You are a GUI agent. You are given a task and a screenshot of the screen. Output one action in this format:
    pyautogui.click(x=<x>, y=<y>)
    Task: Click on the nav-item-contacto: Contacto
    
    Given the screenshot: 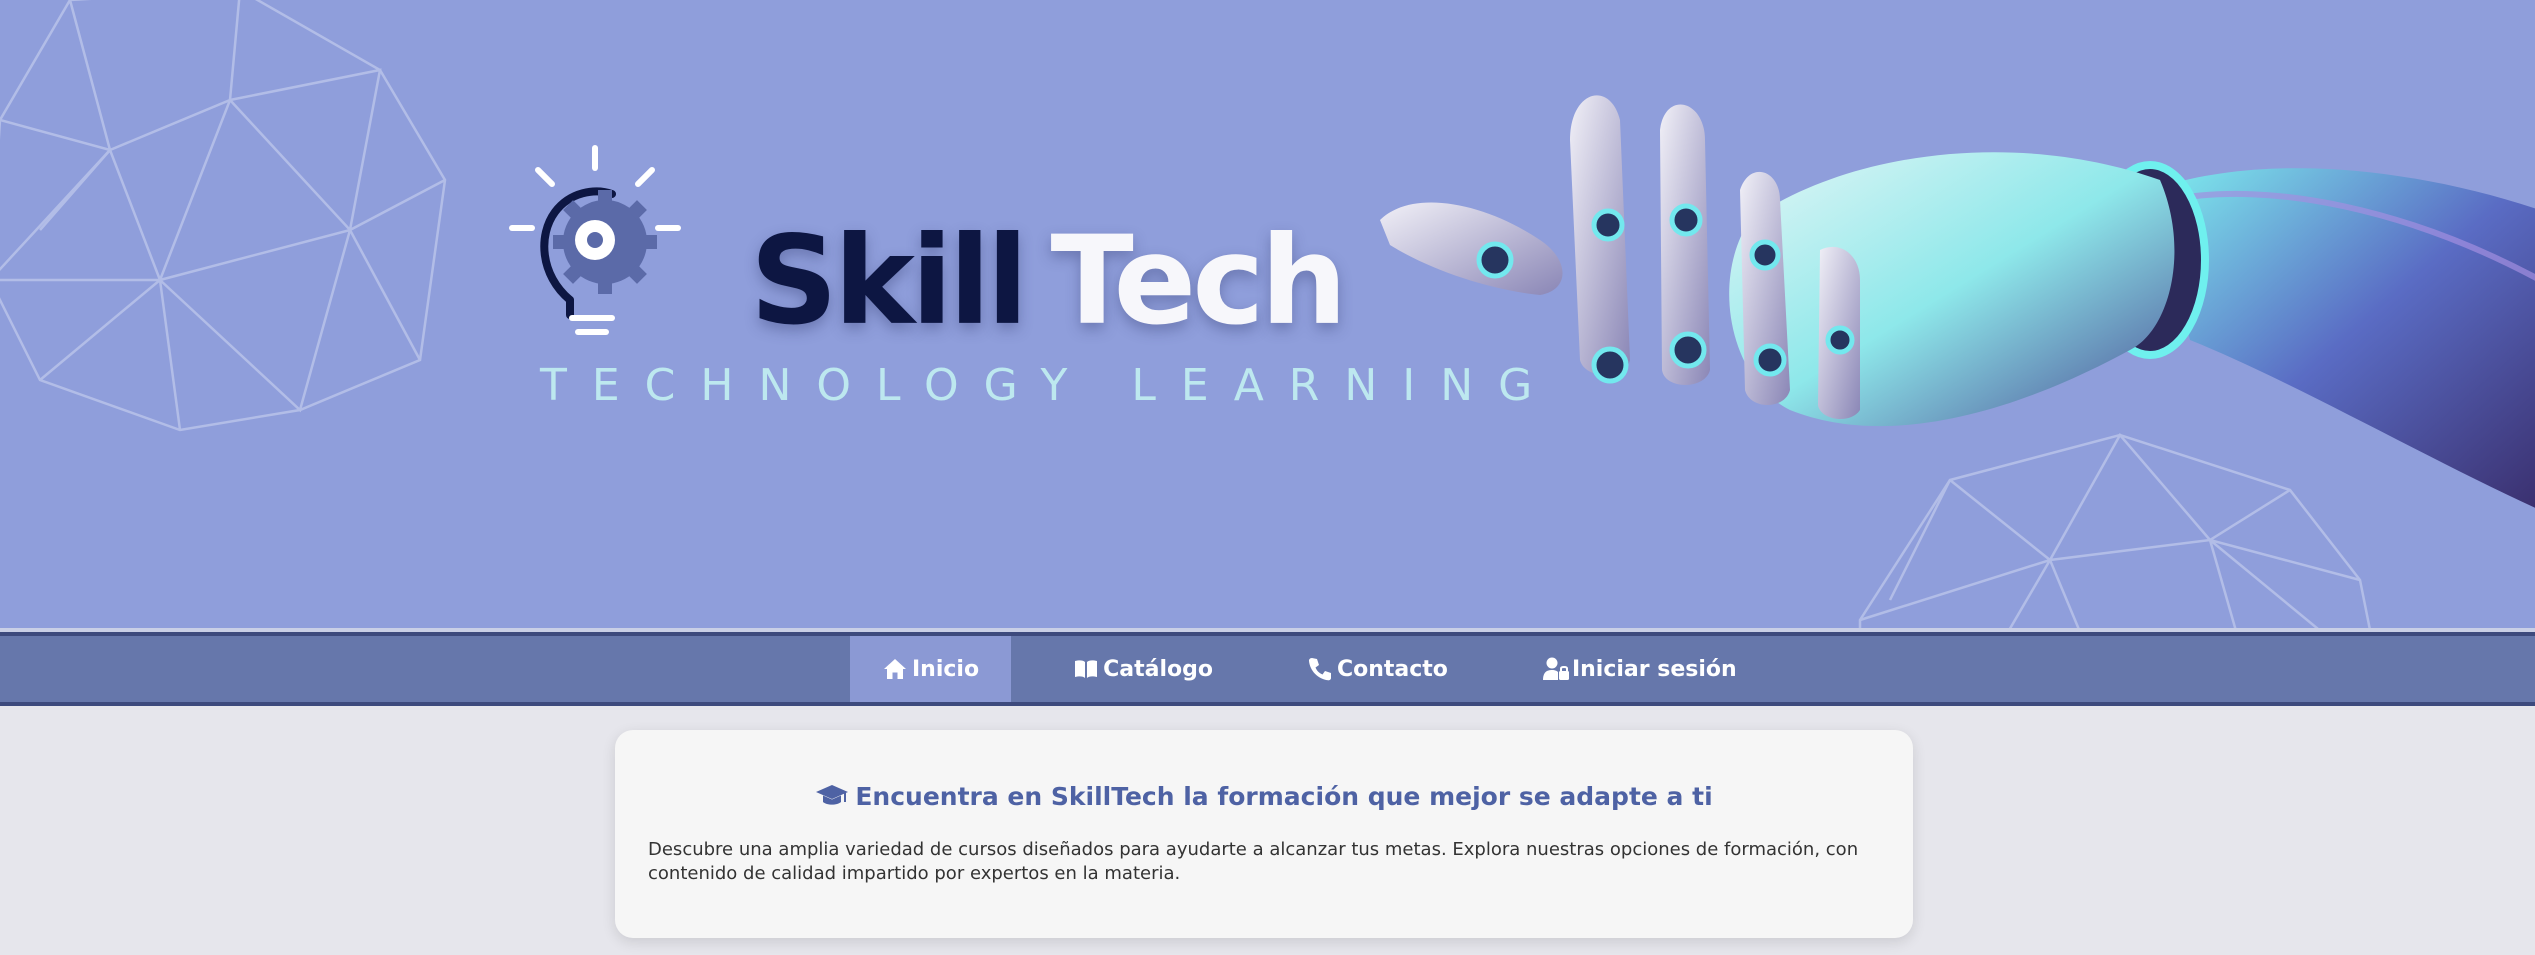 What is the action you would take?
    pyautogui.click(x=1377, y=669)
    